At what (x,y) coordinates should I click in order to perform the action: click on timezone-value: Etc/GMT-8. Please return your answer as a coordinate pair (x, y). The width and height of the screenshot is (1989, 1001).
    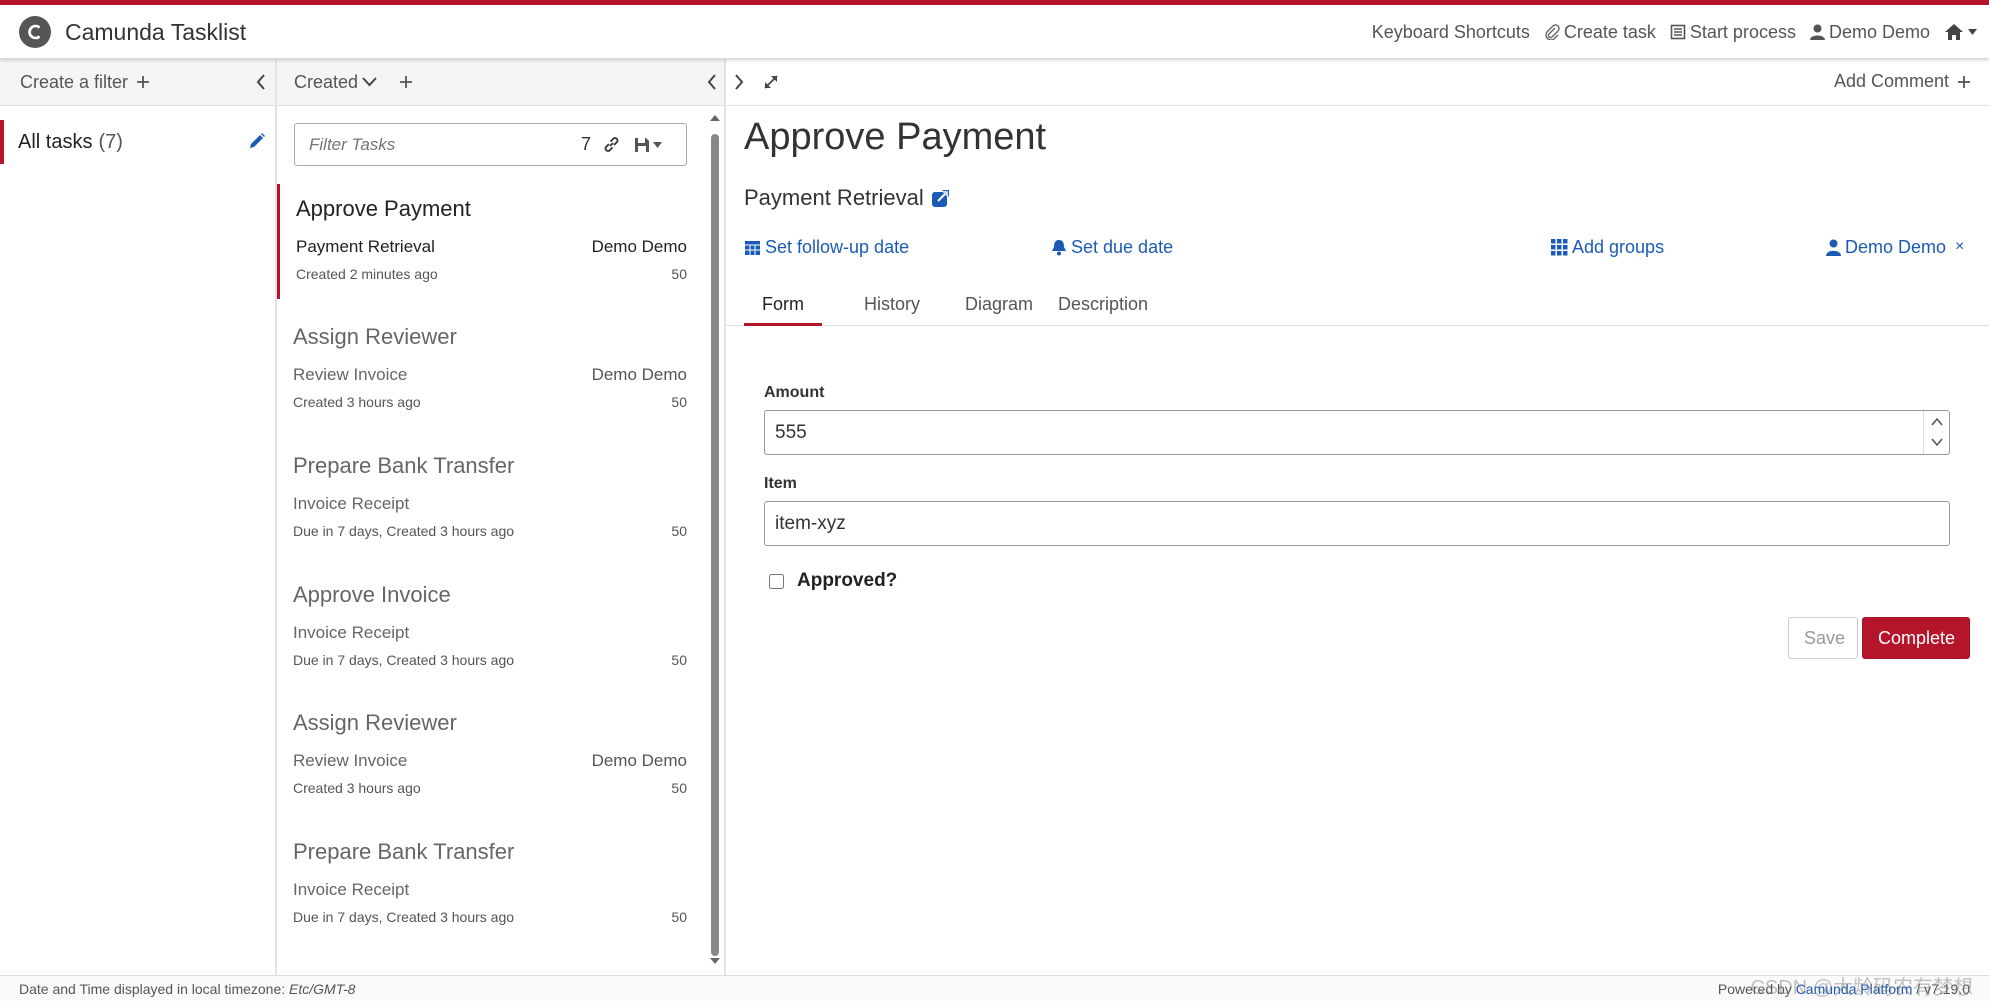
    Looking at the image, I should click on (322, 989).